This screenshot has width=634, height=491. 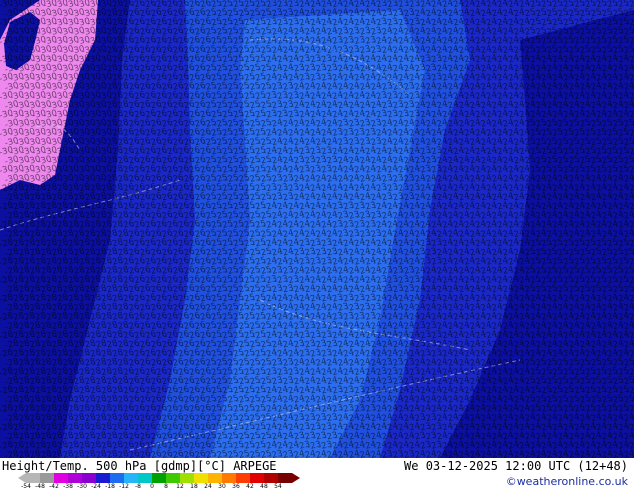 I want to click on legend-tick-label: 24, so click(x=208, y=486).